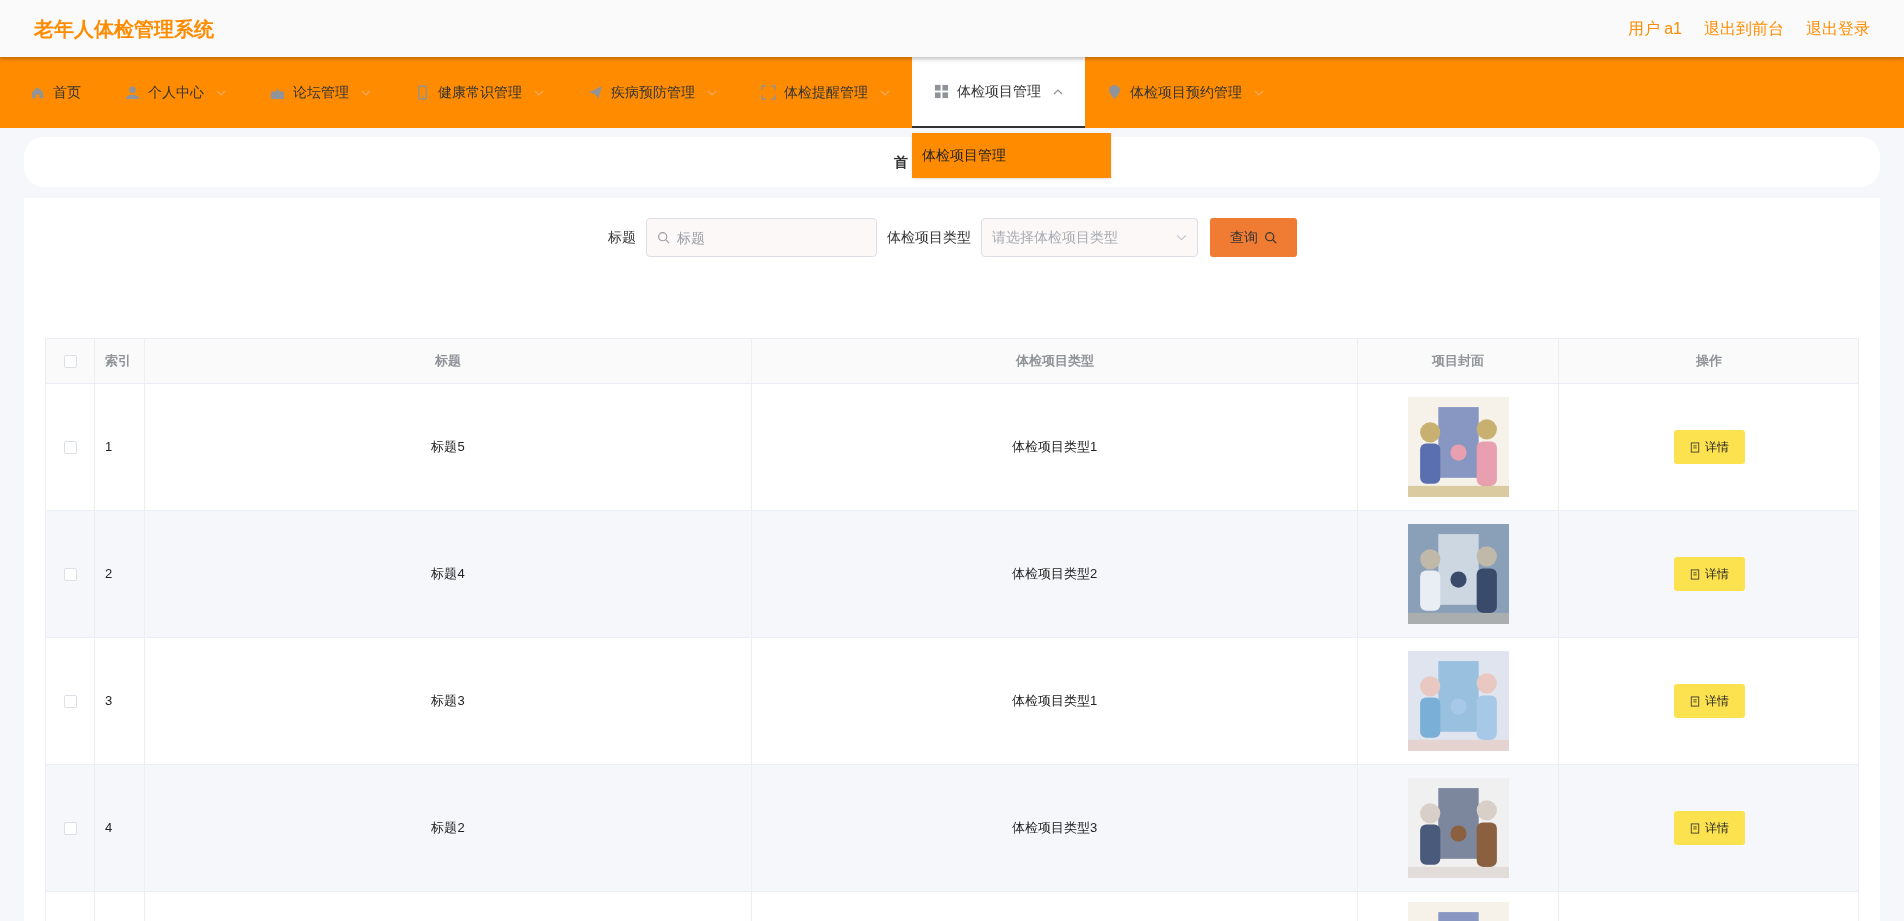 This screenshot has height=921, width=1904. I want to click on nav-item: 首页, so click(55, 92).